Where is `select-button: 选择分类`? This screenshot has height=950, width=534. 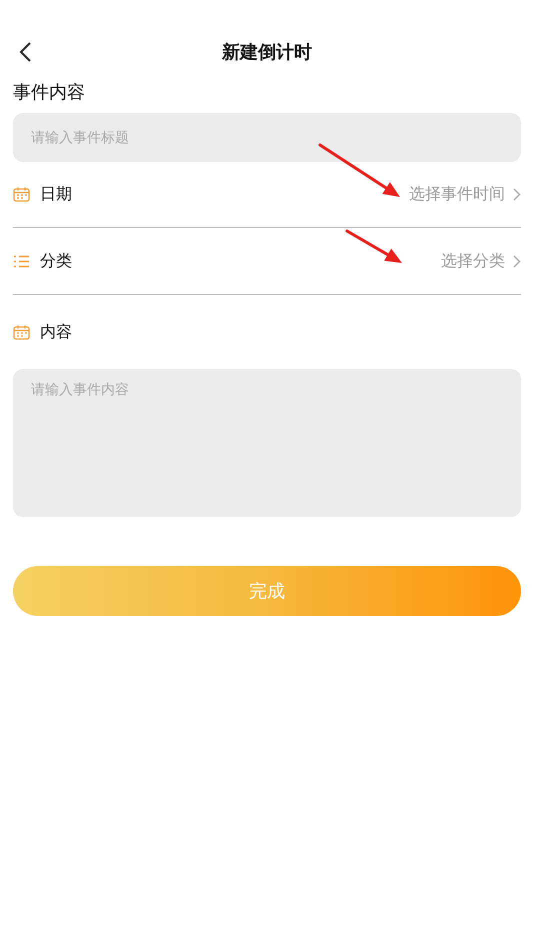 select-button: 选择分类 is located at coordinates (481, 261).